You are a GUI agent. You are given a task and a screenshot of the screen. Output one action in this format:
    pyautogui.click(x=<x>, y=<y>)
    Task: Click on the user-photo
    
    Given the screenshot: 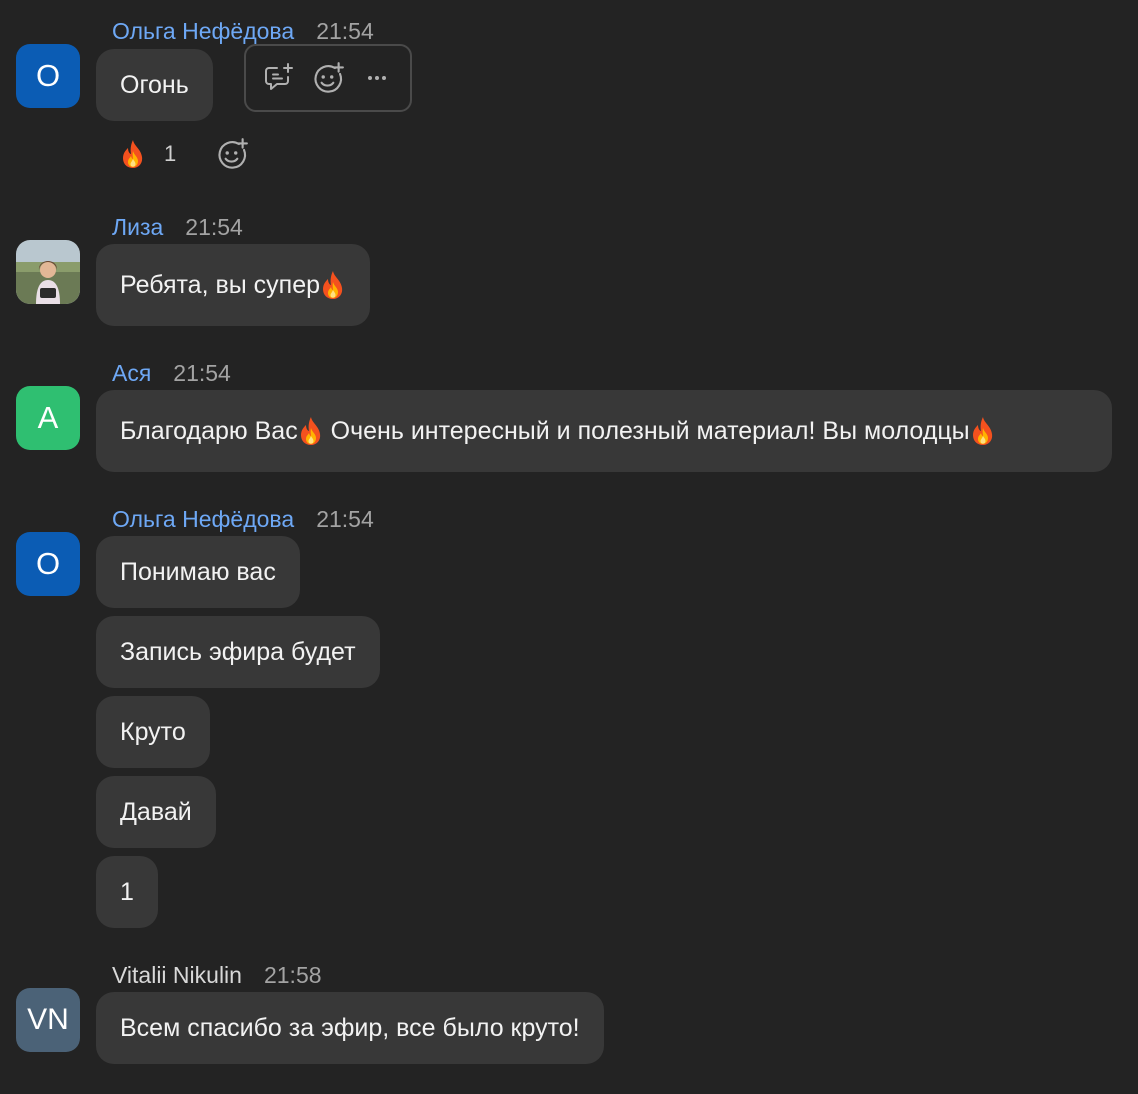 What is the action you would take?
    pyautogui.click(x=48, y=272)
    